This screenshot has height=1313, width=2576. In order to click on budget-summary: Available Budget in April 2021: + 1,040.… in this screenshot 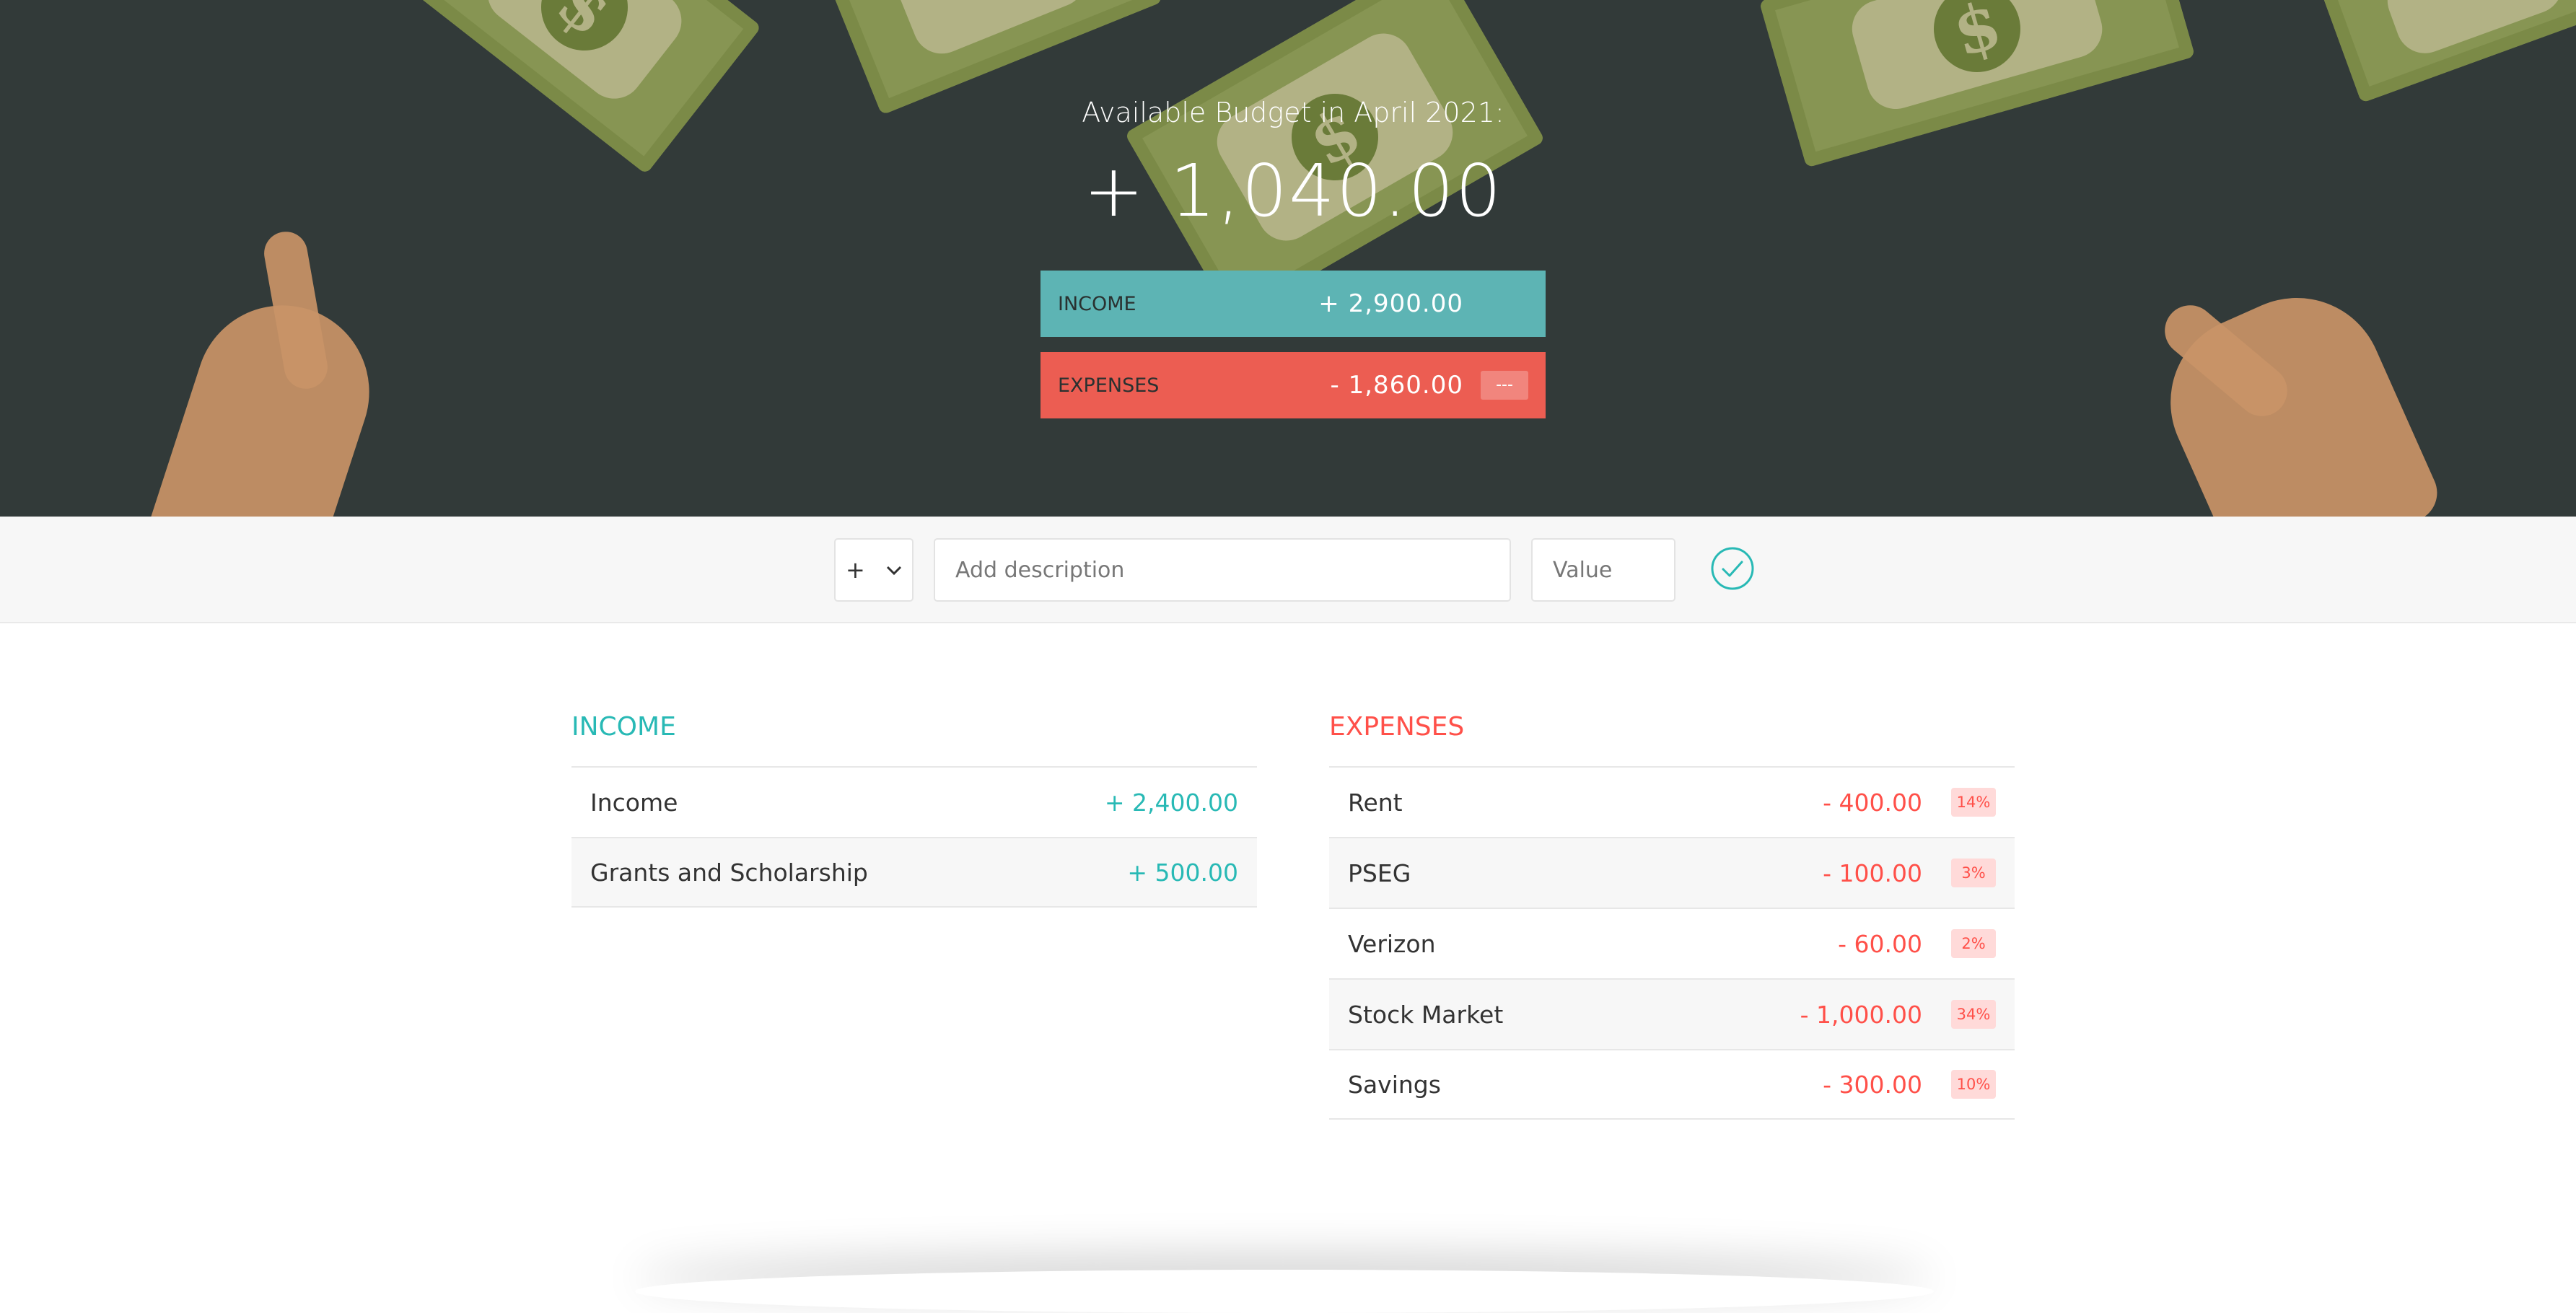, I will do `click(1293, 258)`.